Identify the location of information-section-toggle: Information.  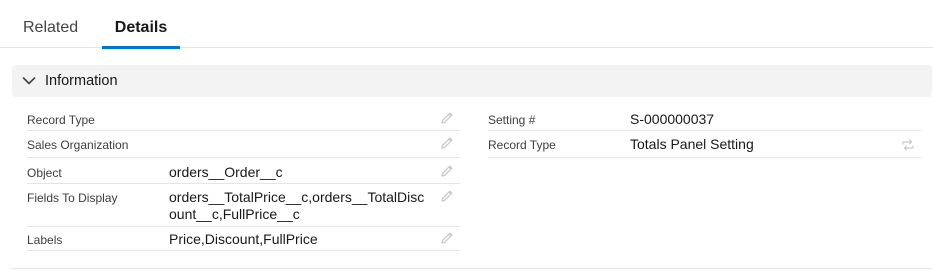
(472, 81).